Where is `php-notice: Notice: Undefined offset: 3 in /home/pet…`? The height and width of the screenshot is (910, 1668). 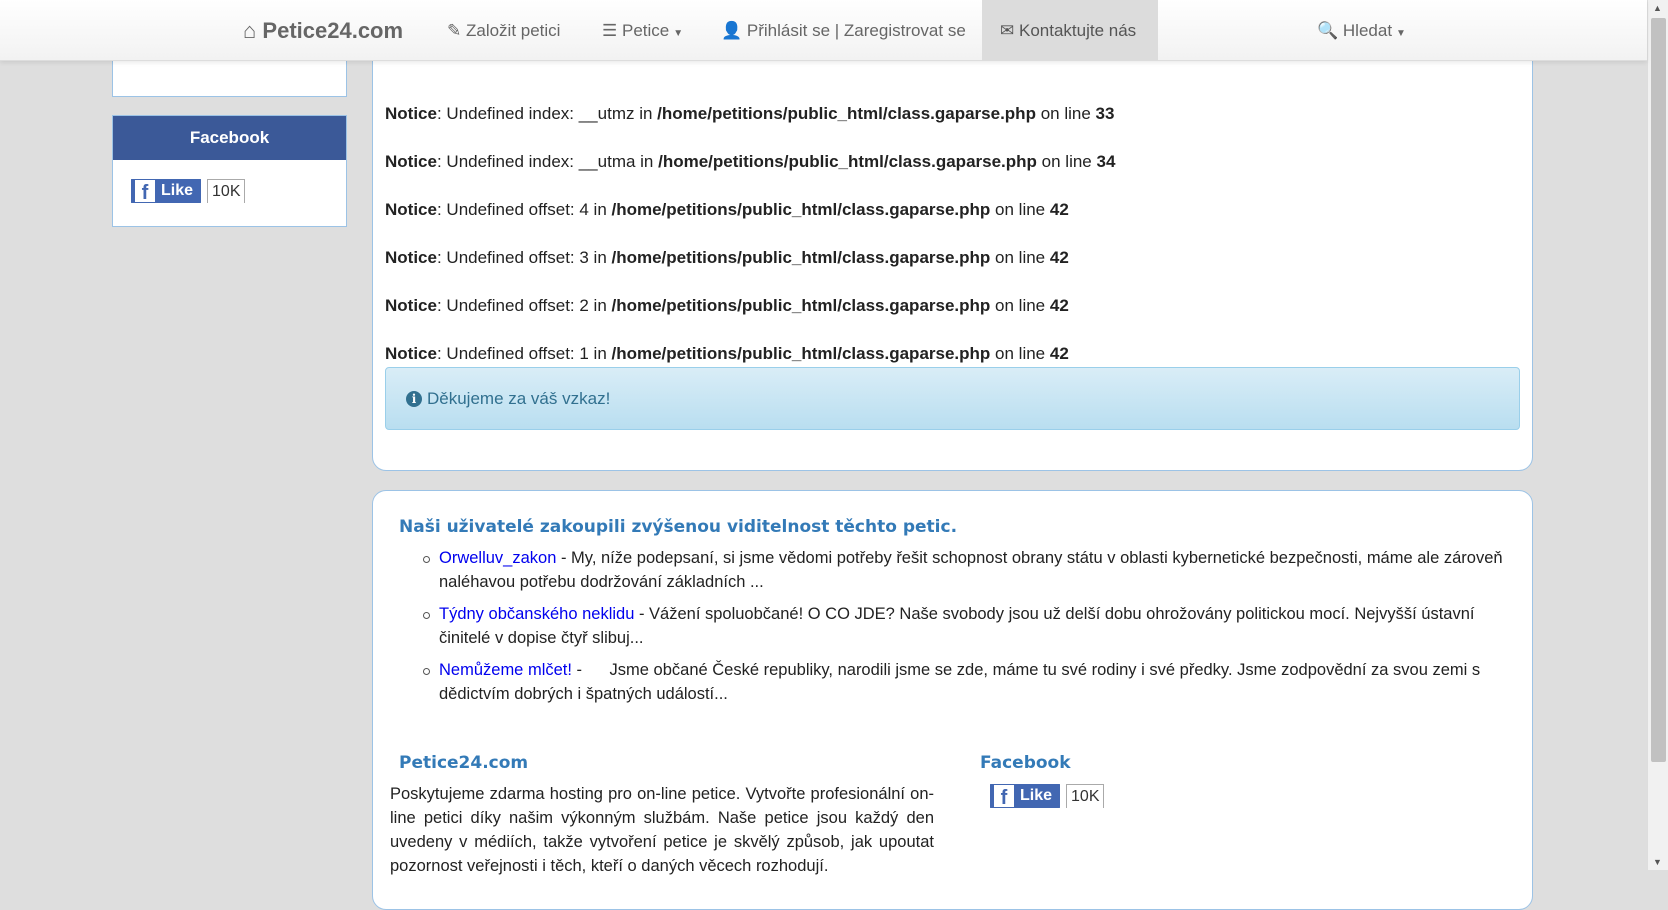
php-notice: Notice: Undefined offset: 3 in /home/pet… is located at coordinates (727, 258).